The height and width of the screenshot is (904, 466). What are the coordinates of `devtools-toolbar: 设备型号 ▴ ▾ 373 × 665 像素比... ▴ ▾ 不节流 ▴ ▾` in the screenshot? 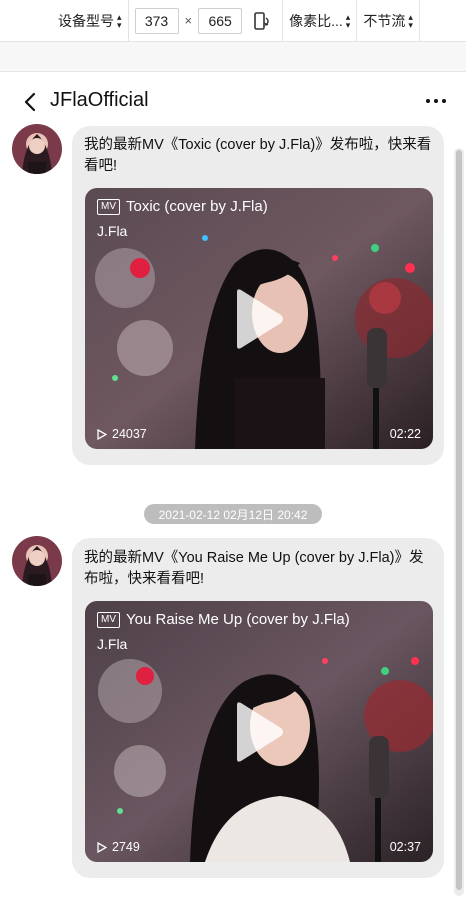 It's located at (233, 21).